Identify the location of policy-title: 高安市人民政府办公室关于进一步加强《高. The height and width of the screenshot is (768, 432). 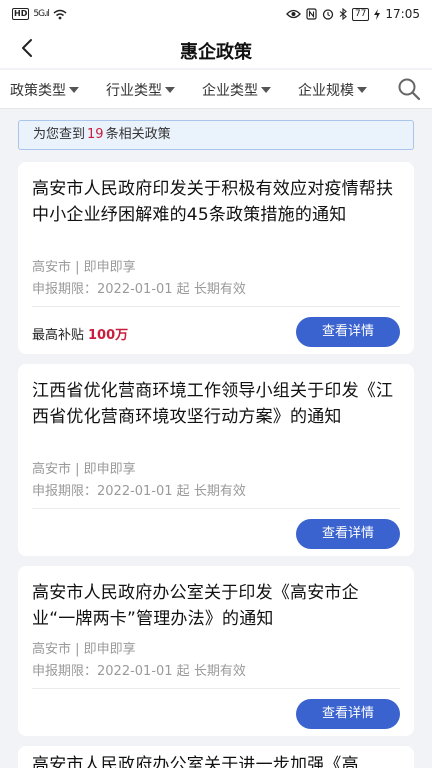
(195, 761).